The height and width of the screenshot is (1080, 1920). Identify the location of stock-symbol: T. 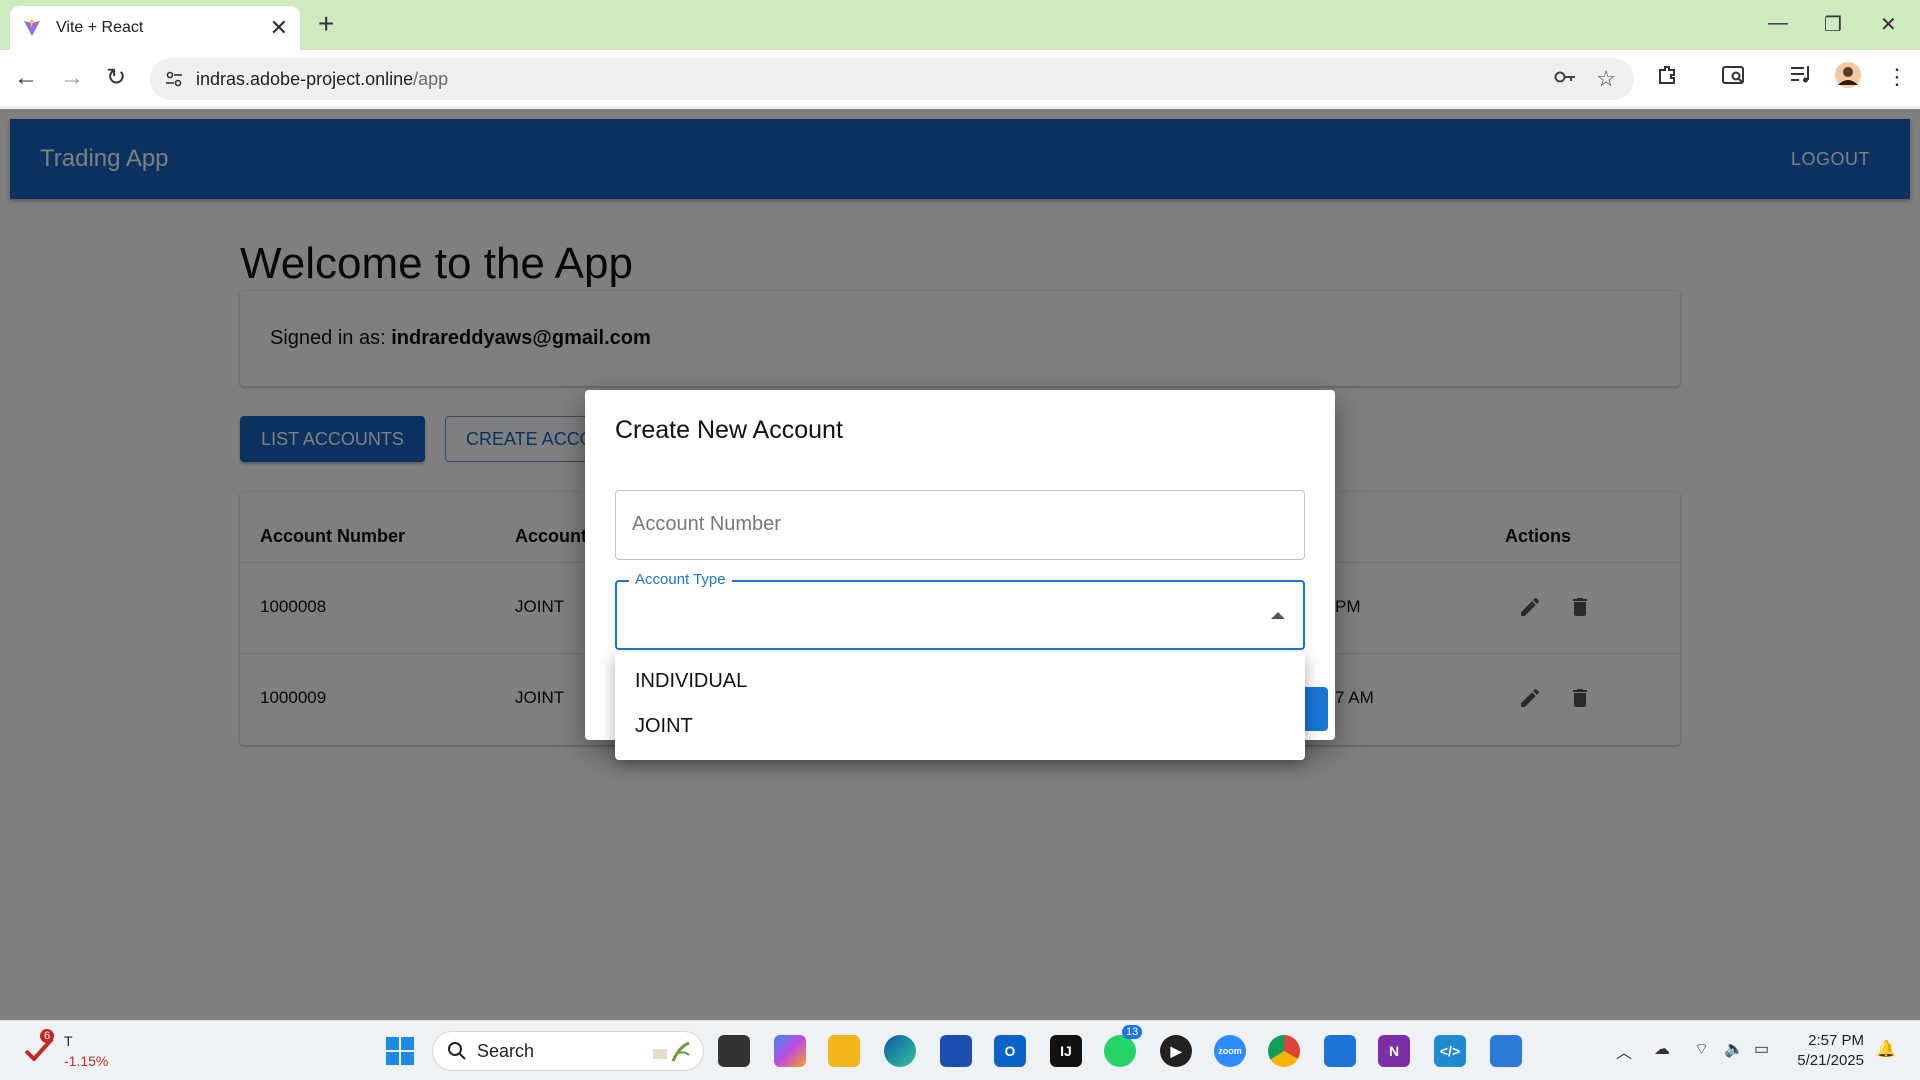
(68, 1041).